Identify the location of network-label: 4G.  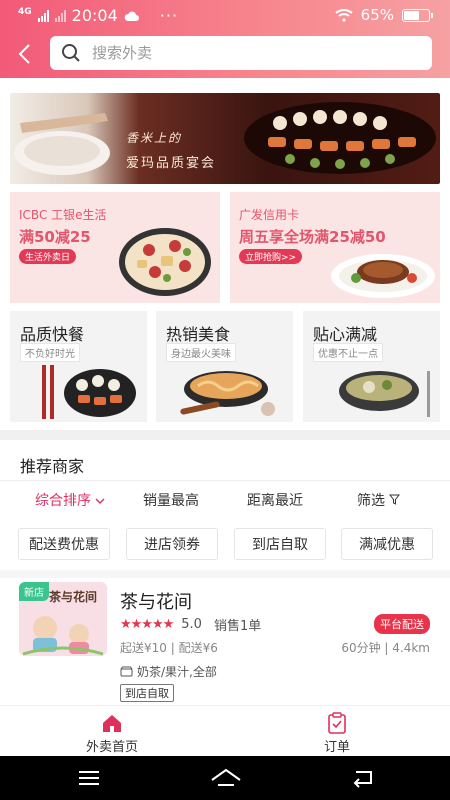
(25, 11).